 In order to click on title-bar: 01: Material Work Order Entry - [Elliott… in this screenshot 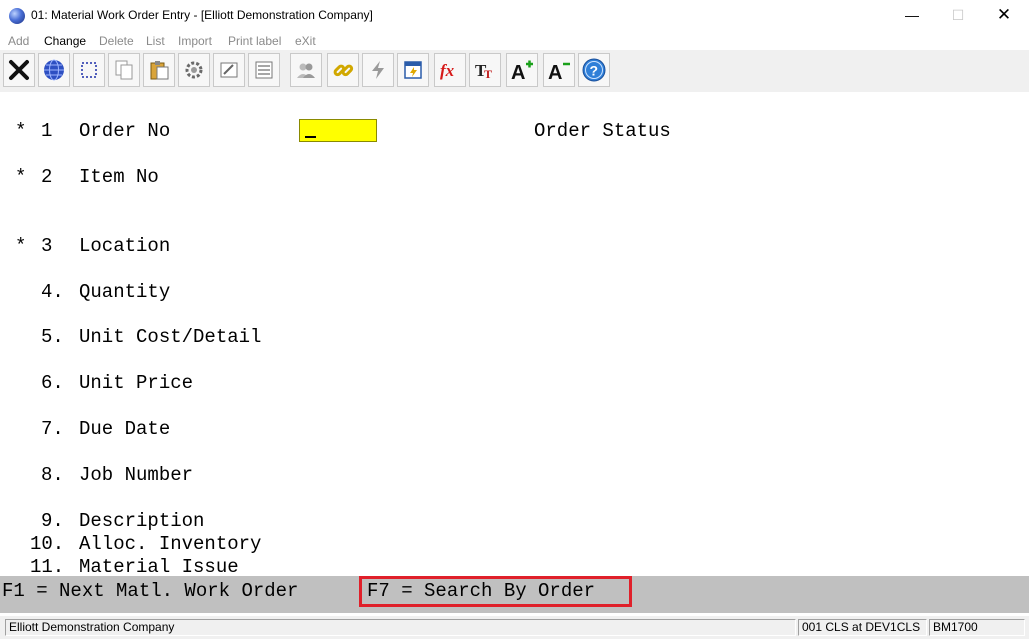, I will do `click(514, 16)`.